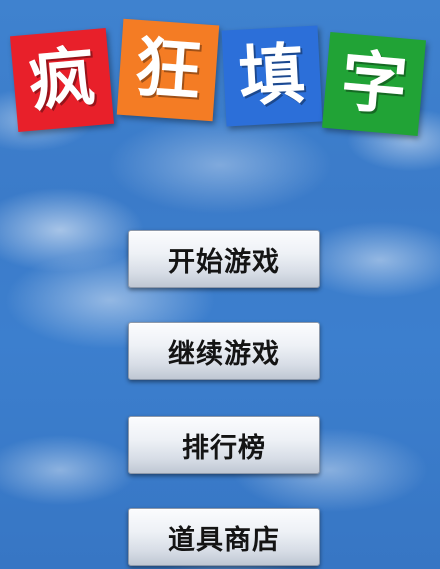 The width and height of the screenshot is (440, 569). I want to click on continue-game-button: 继续游戏, so click(224, 351).